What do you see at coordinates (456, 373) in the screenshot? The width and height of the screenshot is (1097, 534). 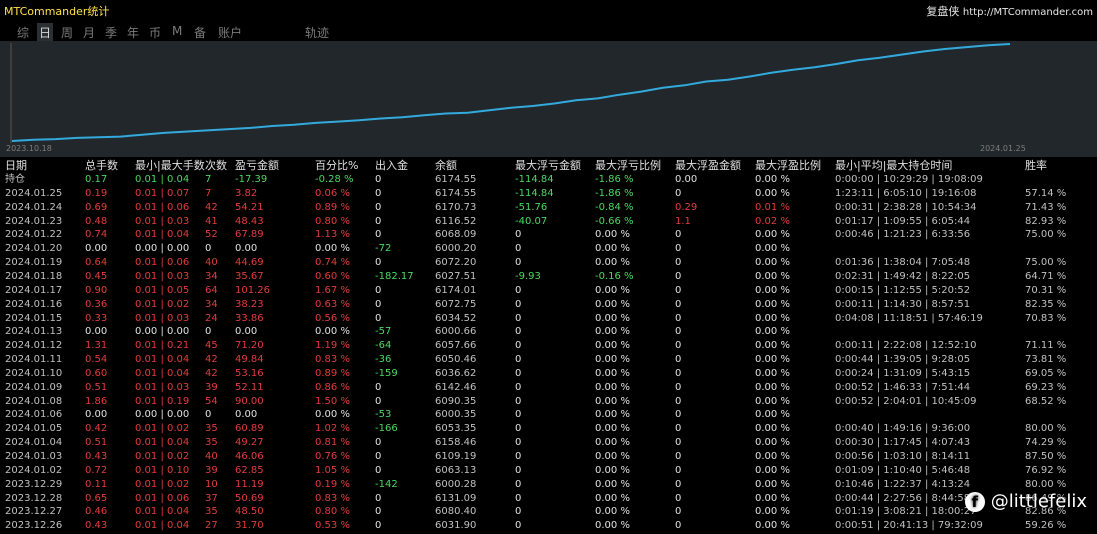 I see `table-cell: 6036.62` at bounding box center [456, 373].